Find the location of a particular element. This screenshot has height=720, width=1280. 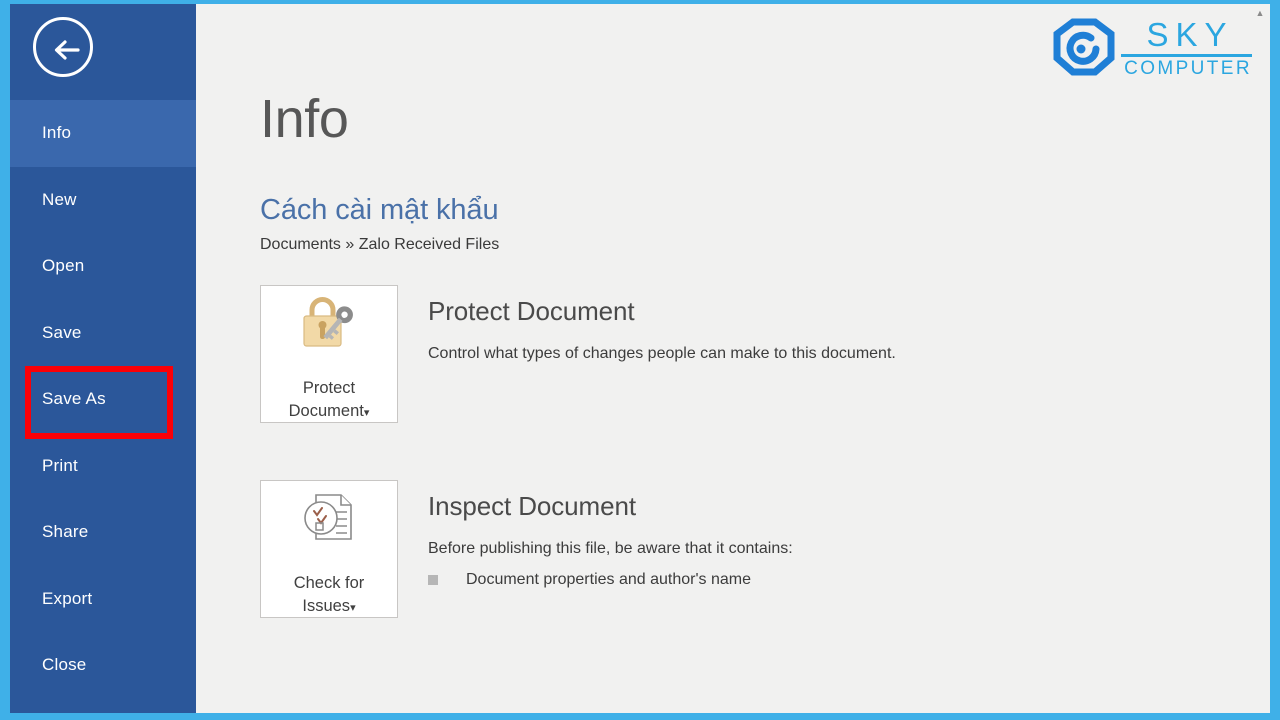

document-name: Cách cài mật khẩu is located at coordinates (379, 210).